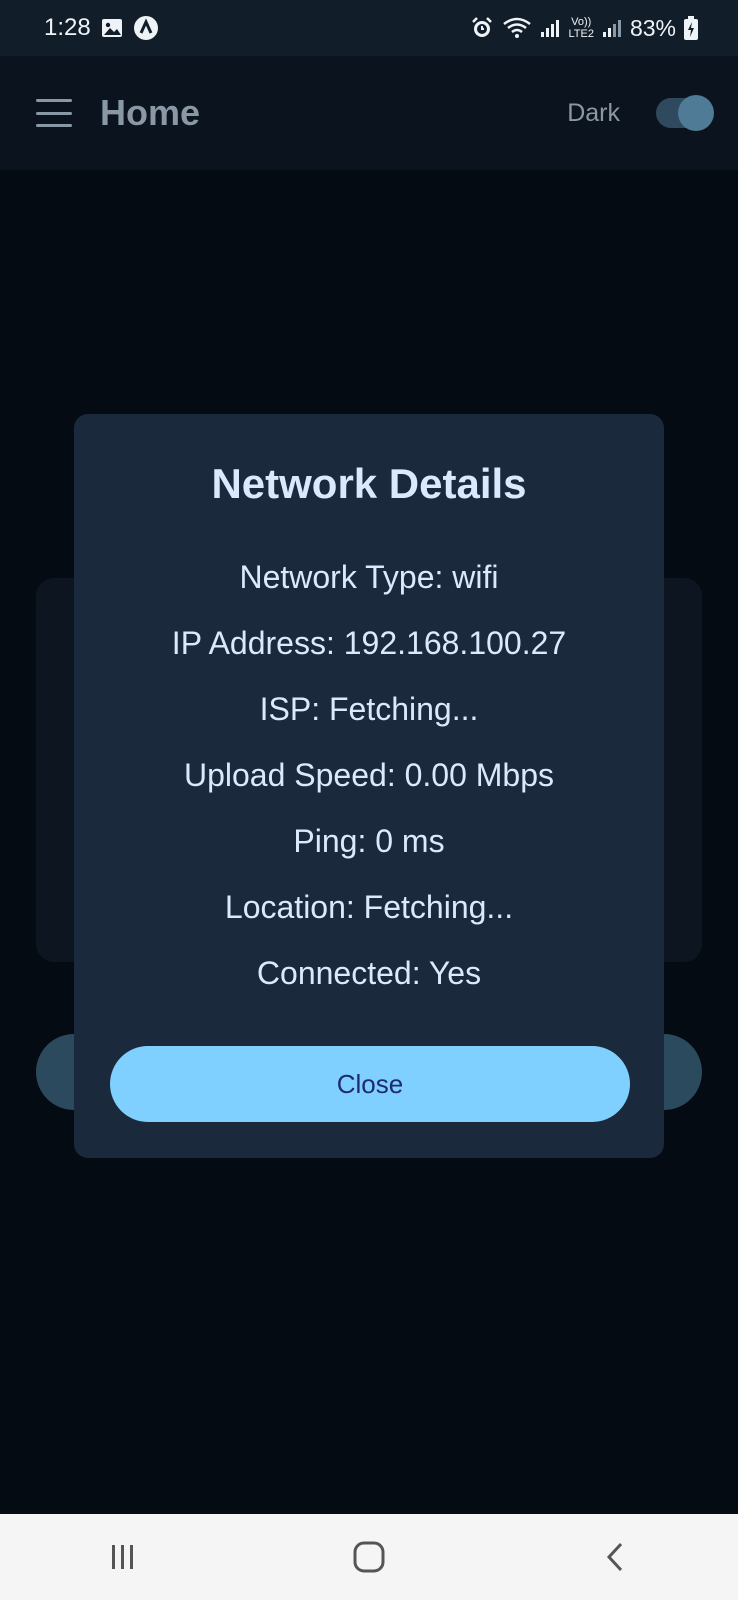  What do you see at coordinates (593, 112) in the screenshot?
I see `dark-mode-label: Dark` at bounding box center [593, 112].